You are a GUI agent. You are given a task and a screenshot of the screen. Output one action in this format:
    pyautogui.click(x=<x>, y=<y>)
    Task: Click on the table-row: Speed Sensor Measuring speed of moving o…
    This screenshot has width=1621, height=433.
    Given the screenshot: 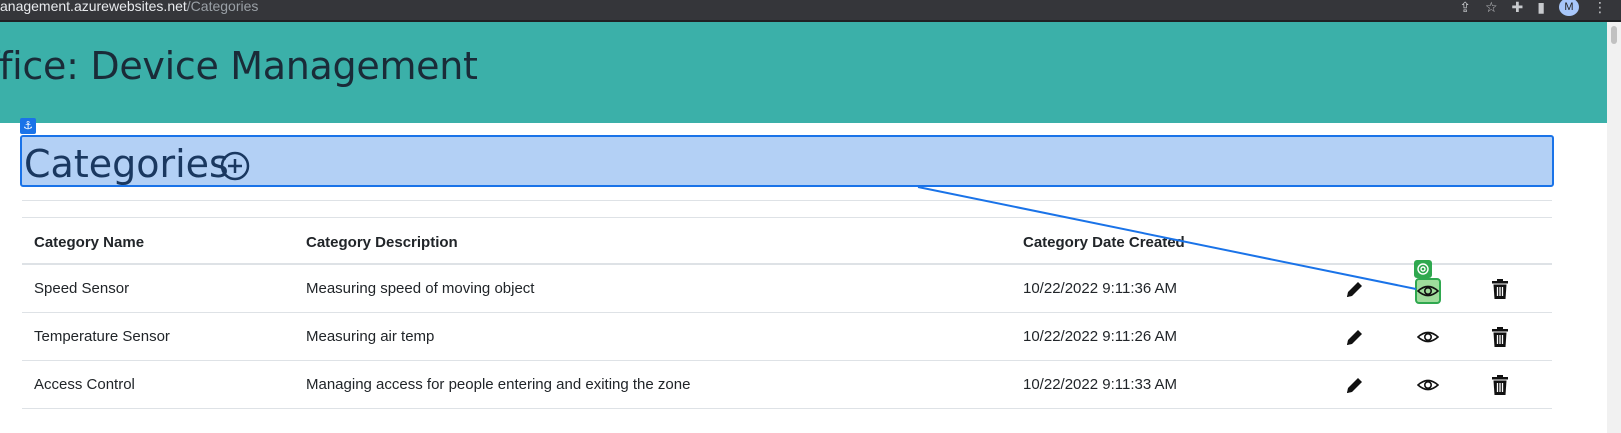 What is the action you would take?
    pyautogui.click(x=787, y=289)
    